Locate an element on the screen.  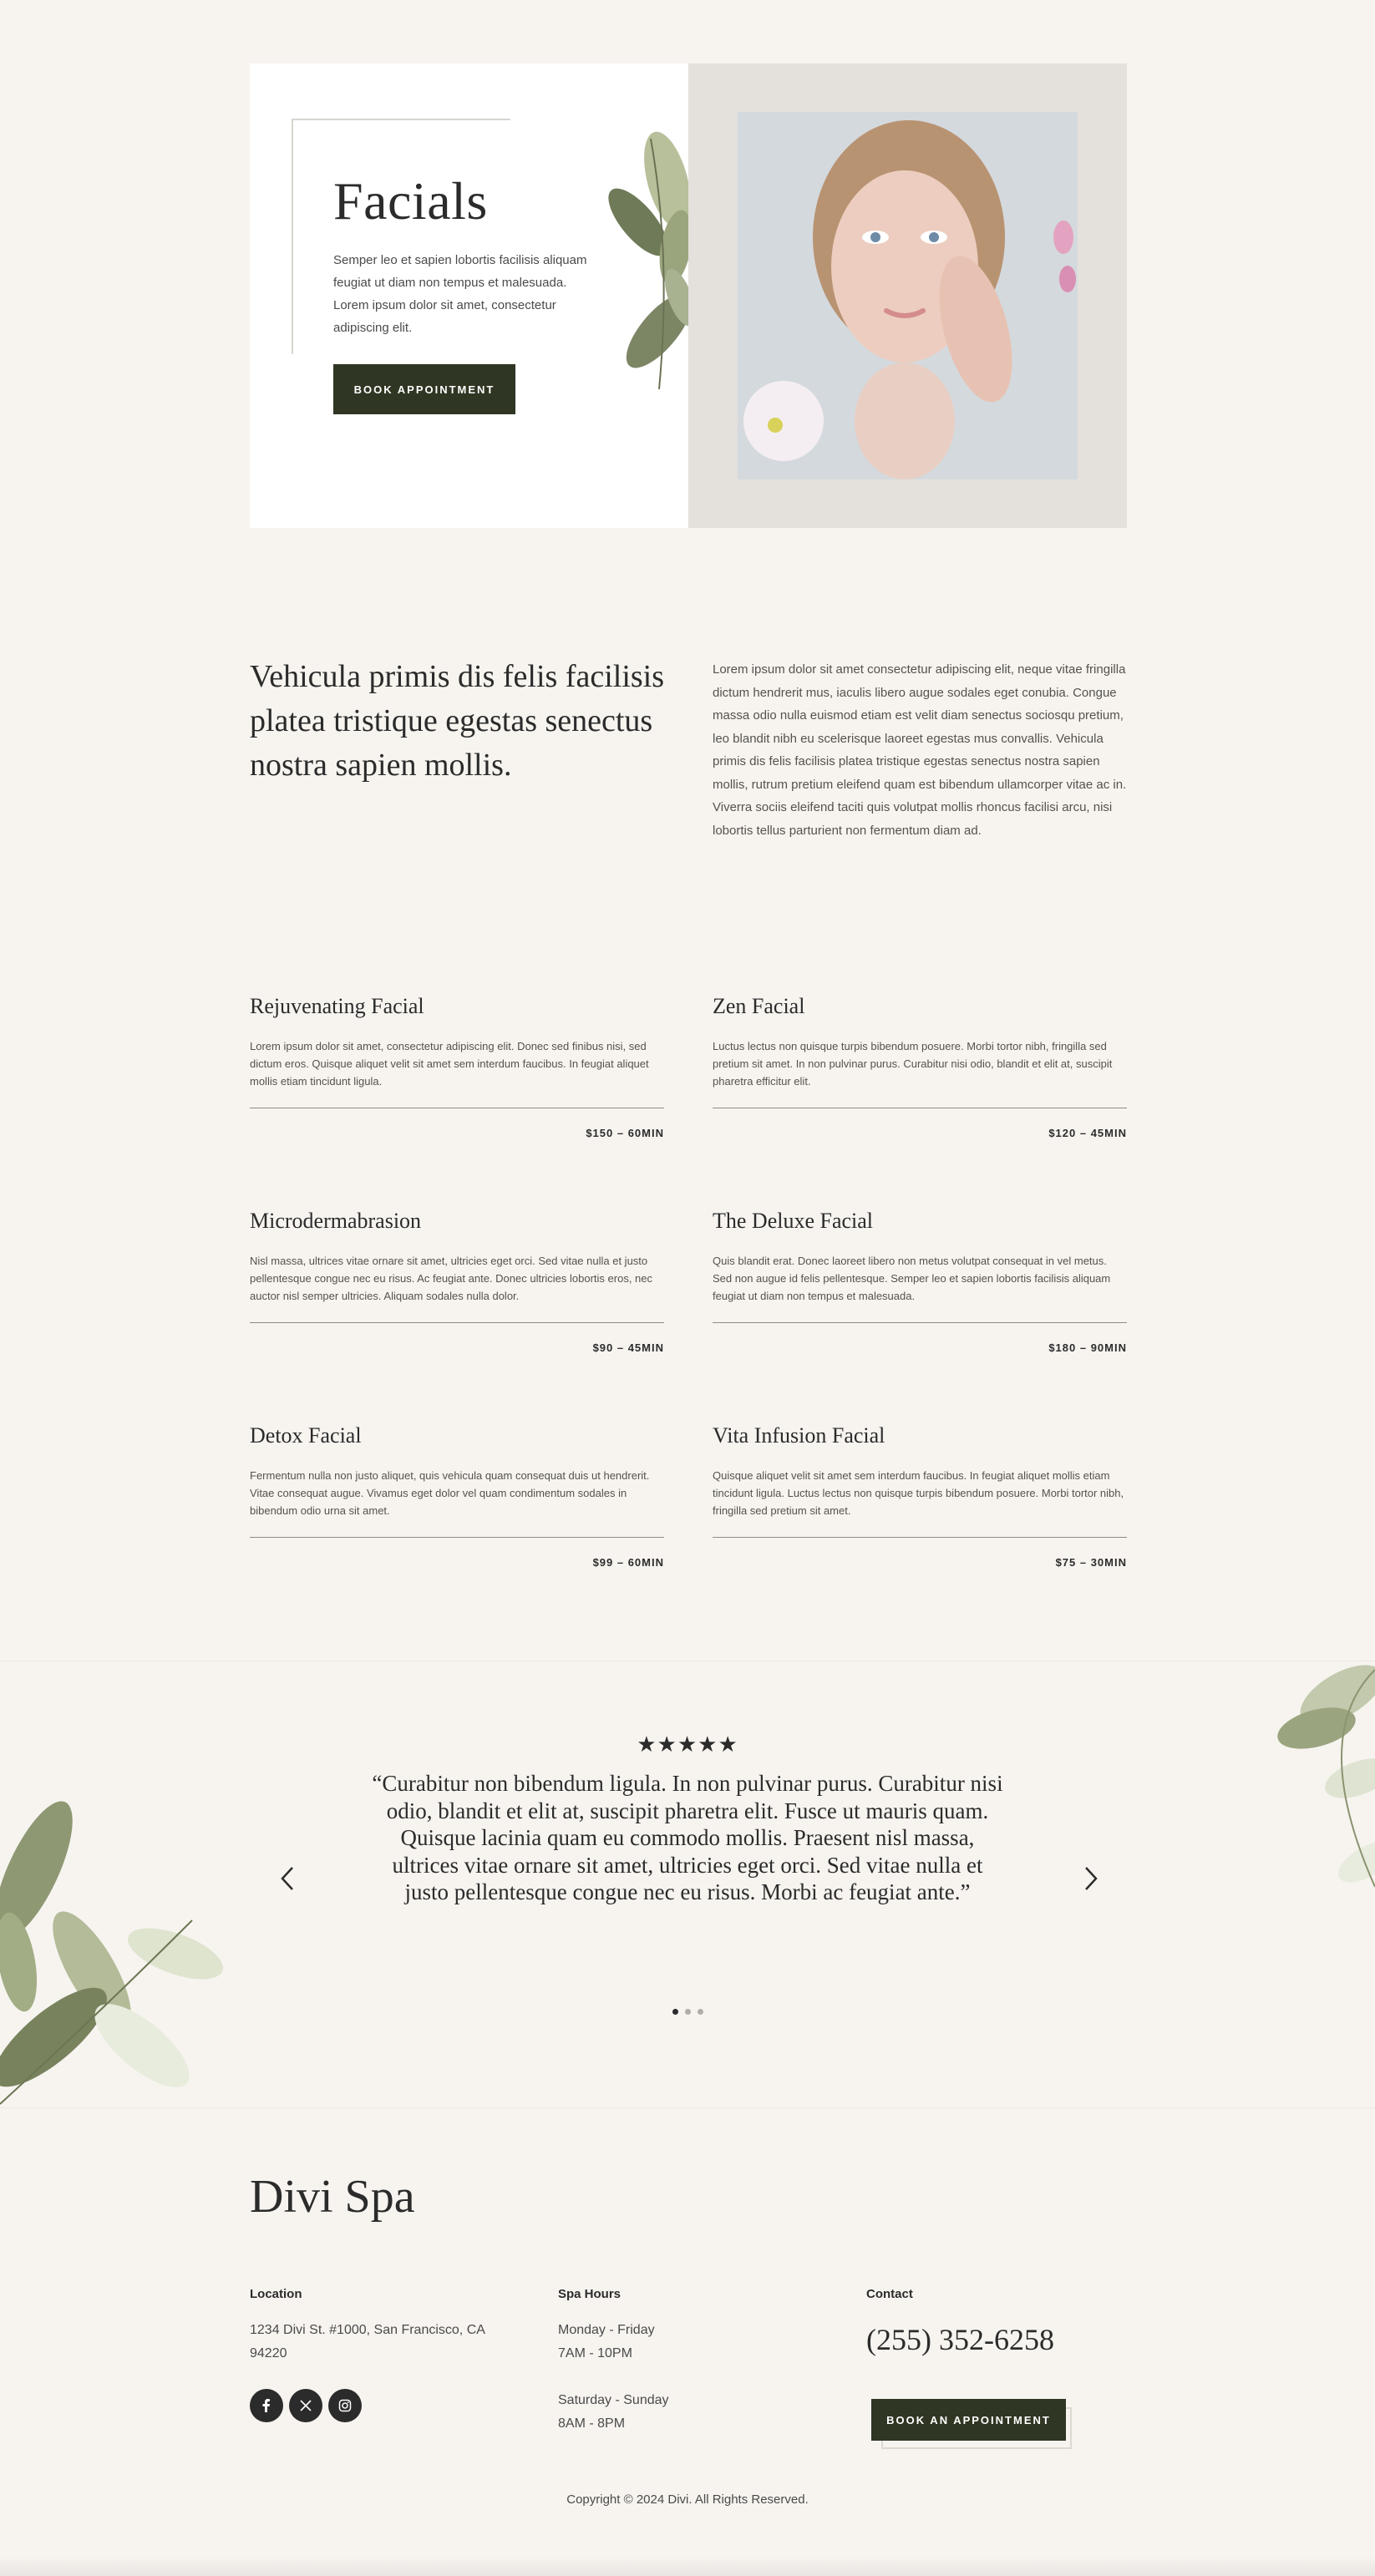
x-link is located at coordinates (305, 2405).